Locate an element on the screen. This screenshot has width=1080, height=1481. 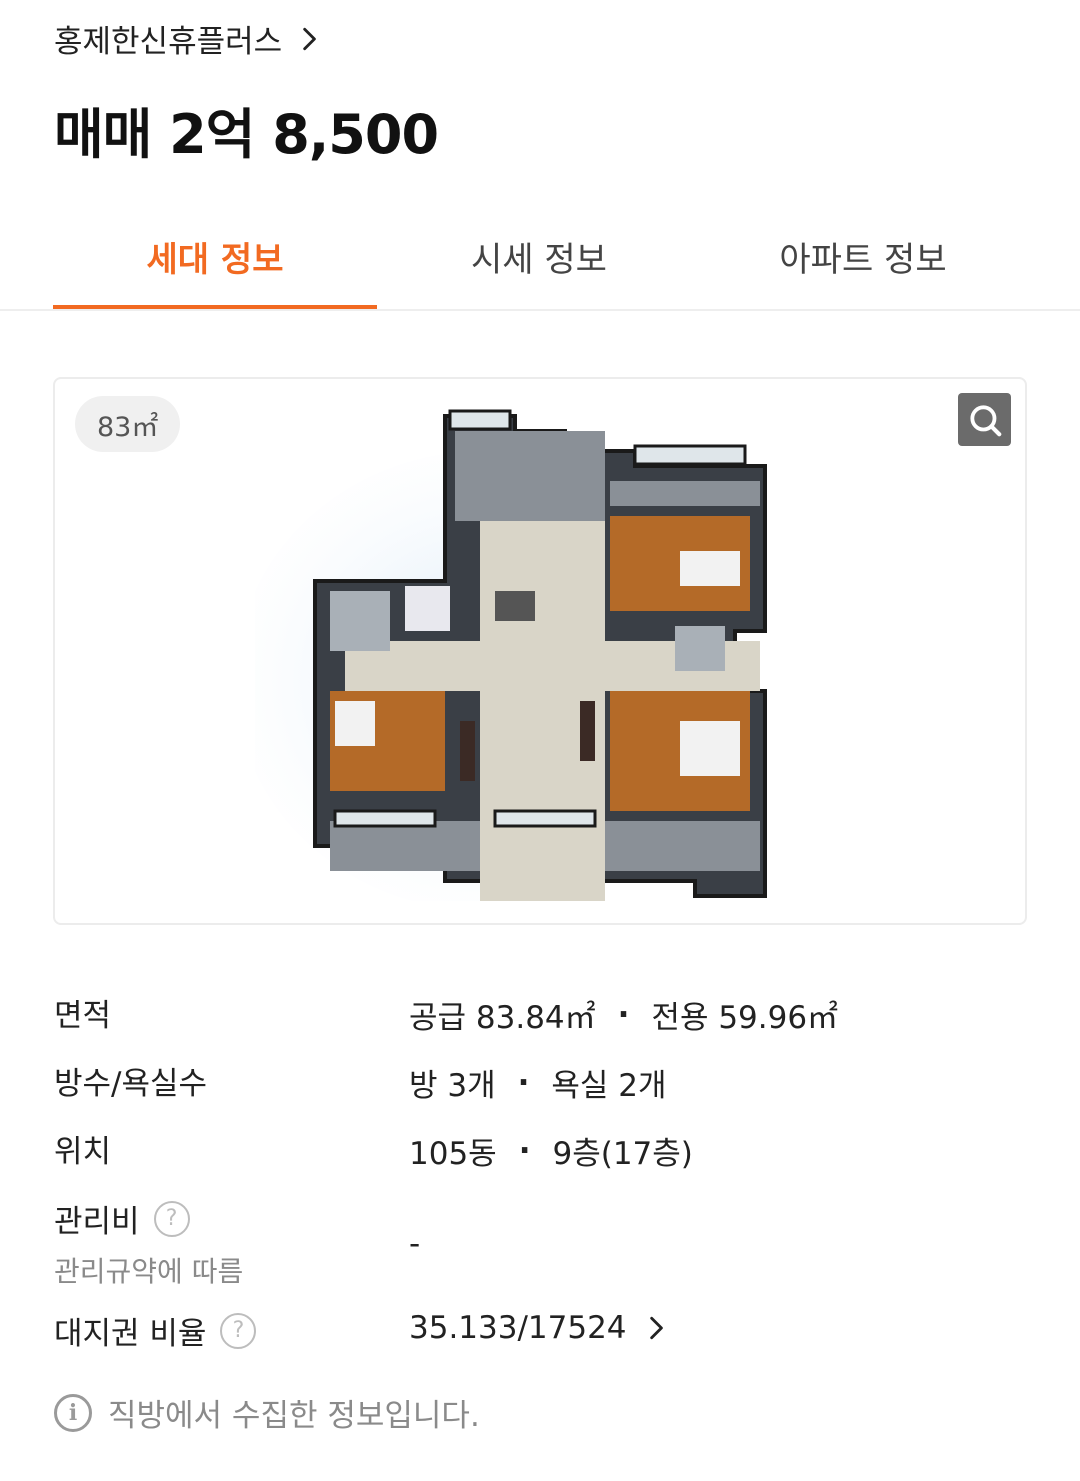
maintenance-label: 관리비 is located at coordinates (97, 1222).